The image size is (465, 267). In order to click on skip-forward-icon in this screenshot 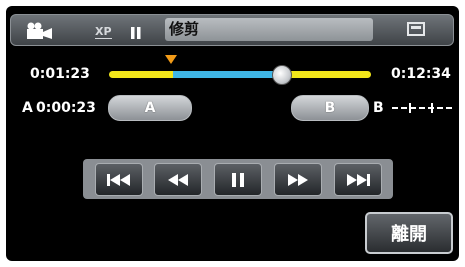, I will do `click(358, 179)`.